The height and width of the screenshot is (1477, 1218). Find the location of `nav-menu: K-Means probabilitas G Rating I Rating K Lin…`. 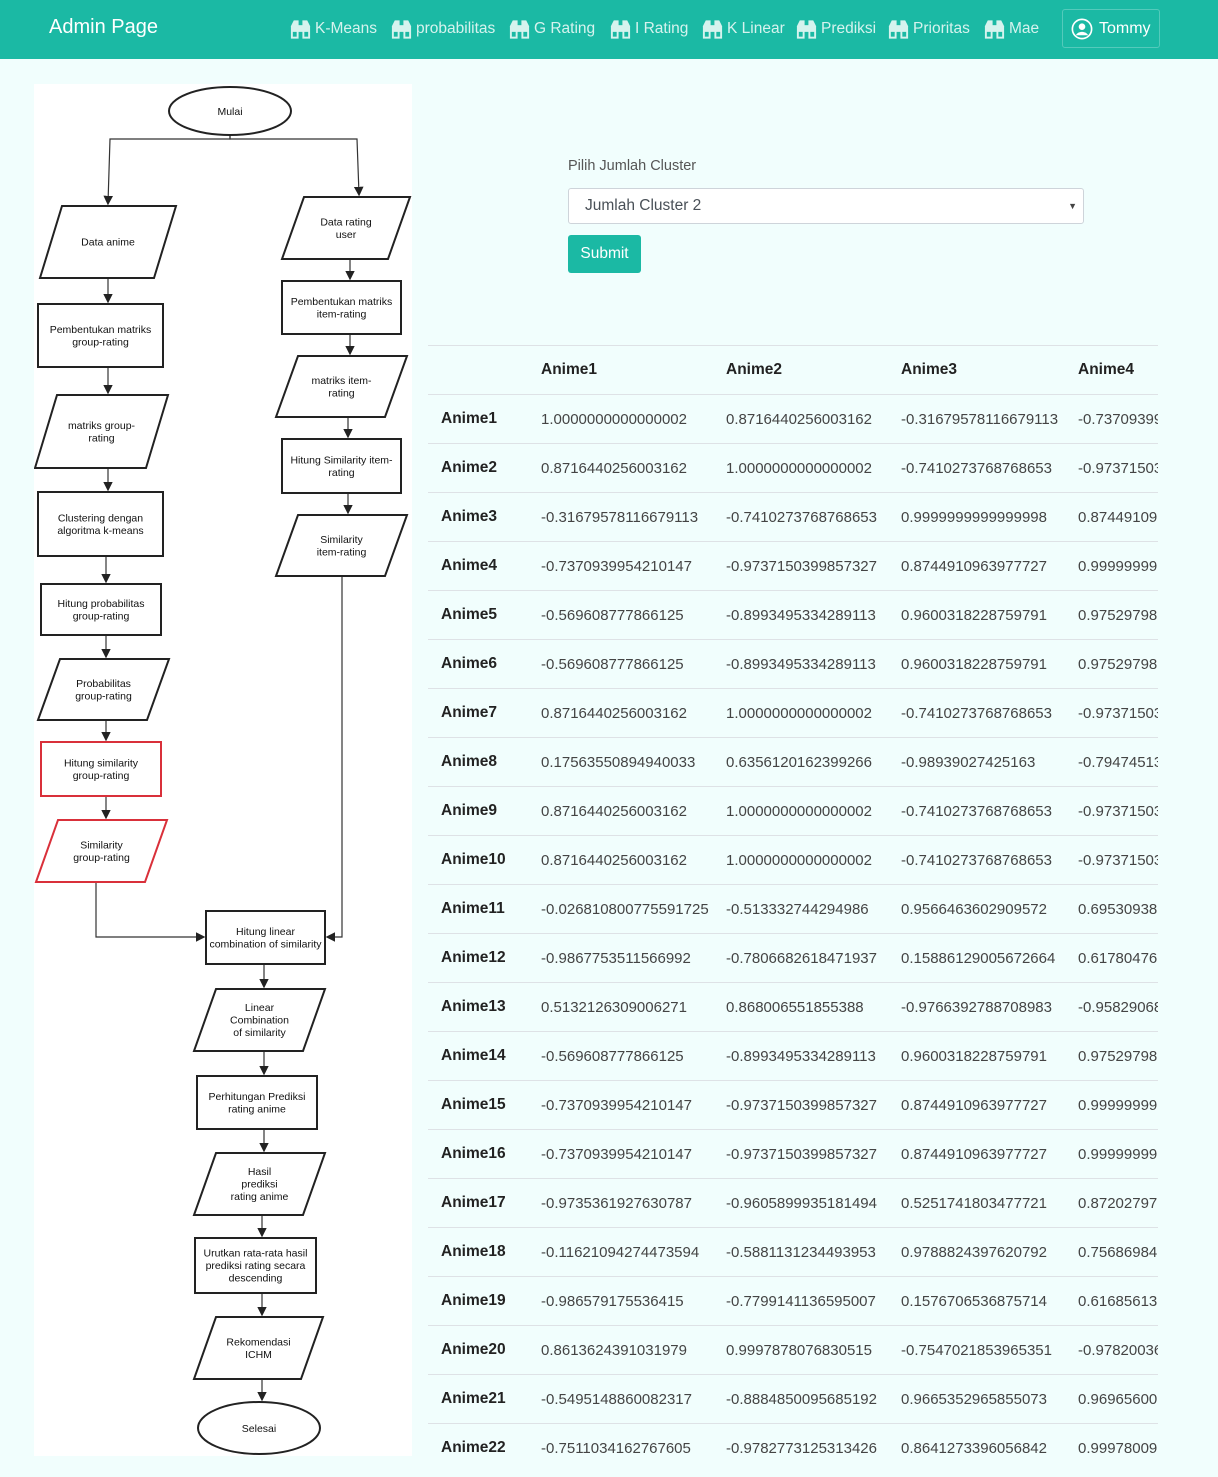

nav-menu: K-Means probabilitas G Rating I Rating K Lin… is located at coordinates (609, 29).